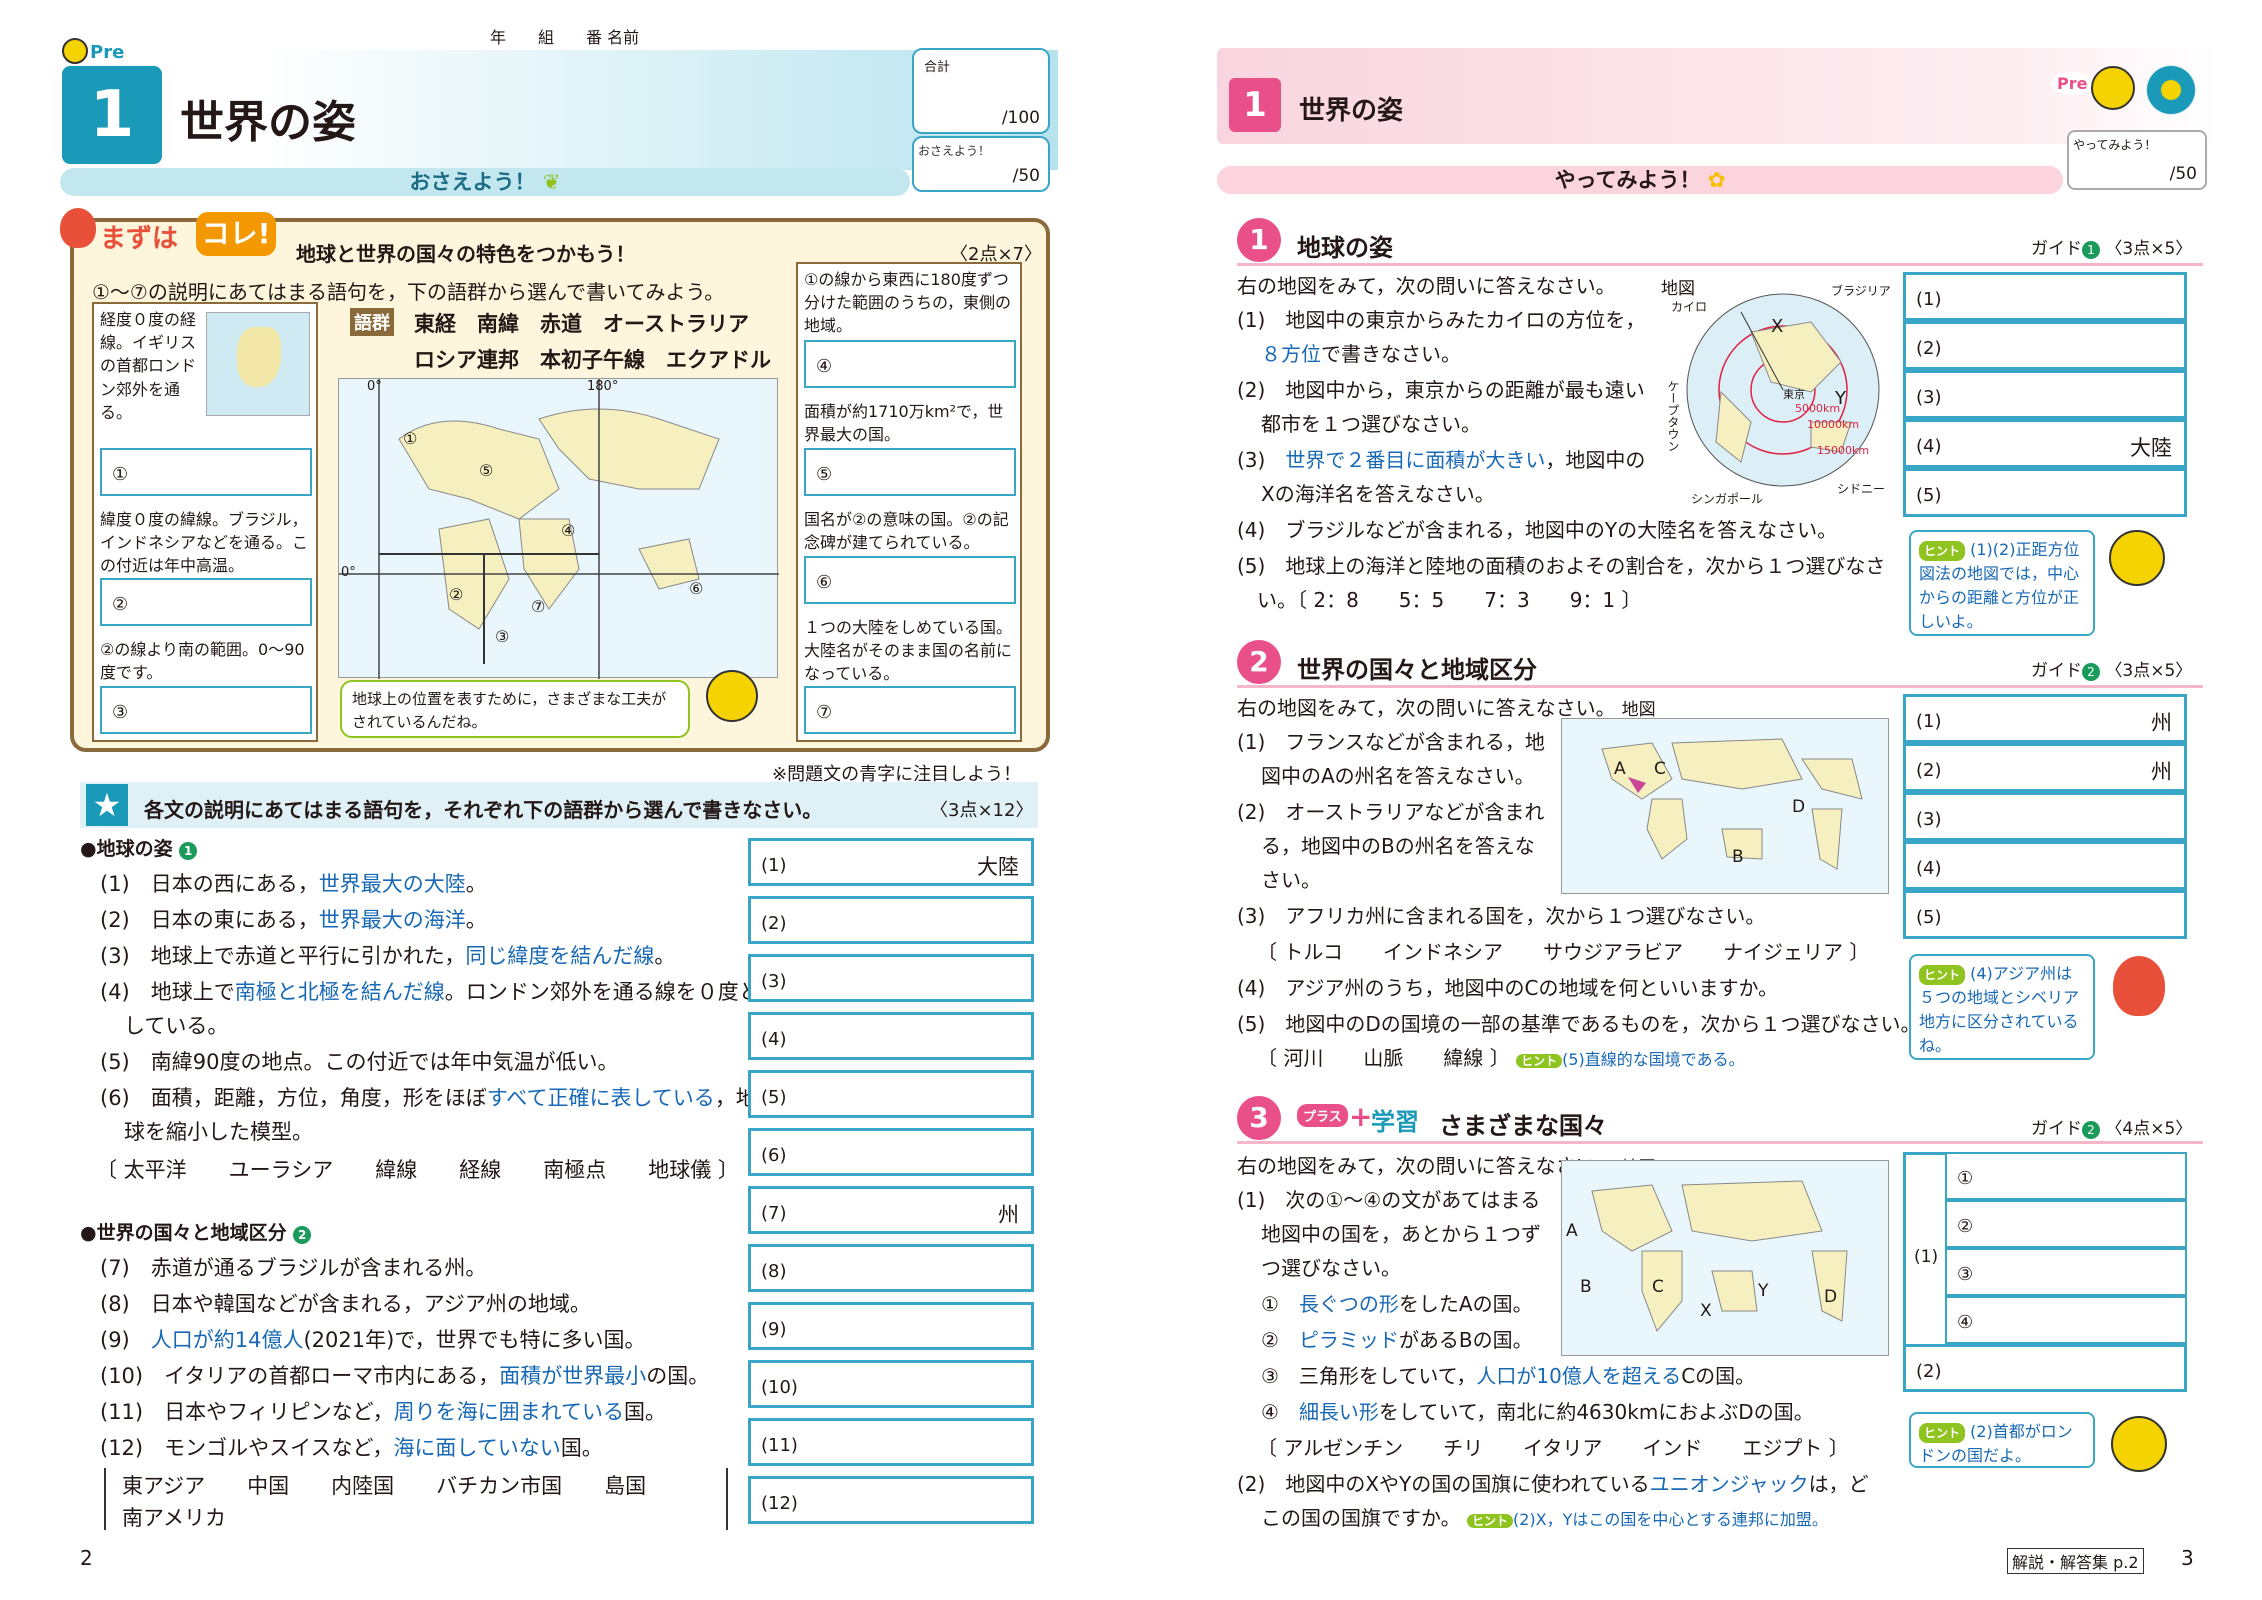  Describe the element at coordinates (891, 1268) in the screenshot. I see `answer-box-8: (8)` at that location.